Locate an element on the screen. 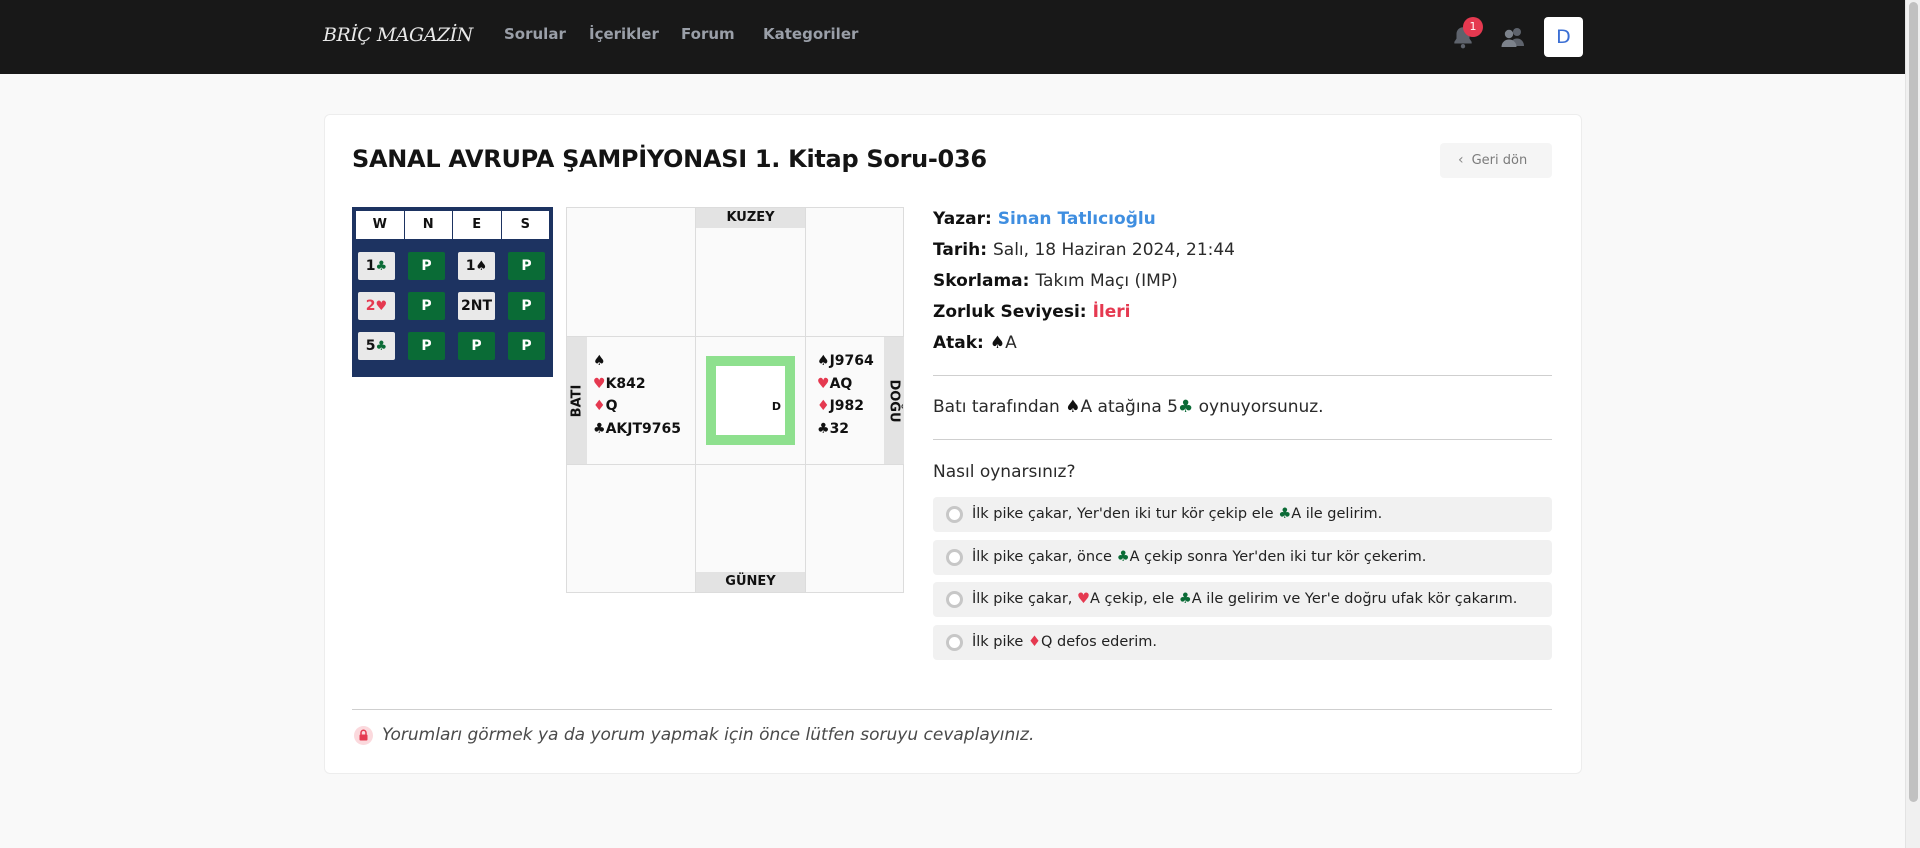  bid-cell: 5♣ is located at coordinates (376, 346).